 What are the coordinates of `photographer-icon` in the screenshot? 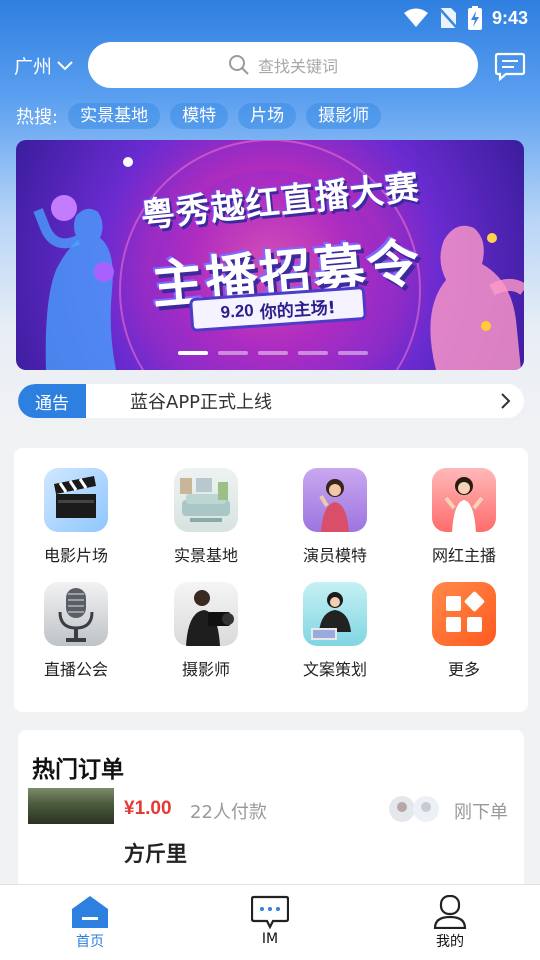 It's located at (206, 614).